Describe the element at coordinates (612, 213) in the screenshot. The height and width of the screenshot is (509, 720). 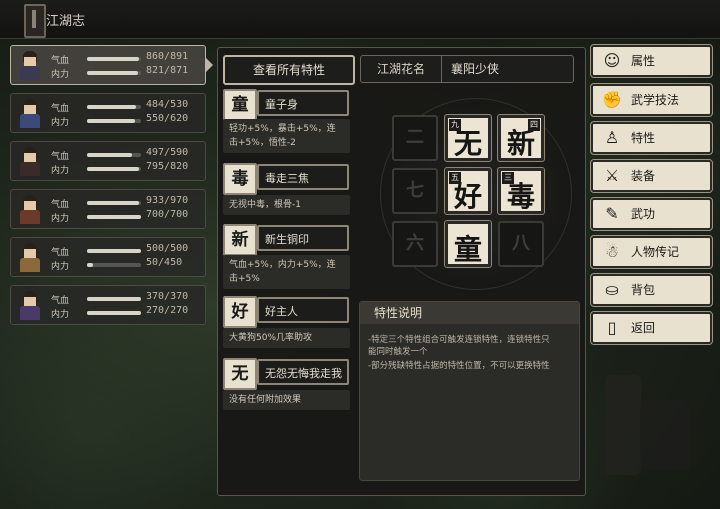
I see `scroll-book-icon: ✎` at that location.